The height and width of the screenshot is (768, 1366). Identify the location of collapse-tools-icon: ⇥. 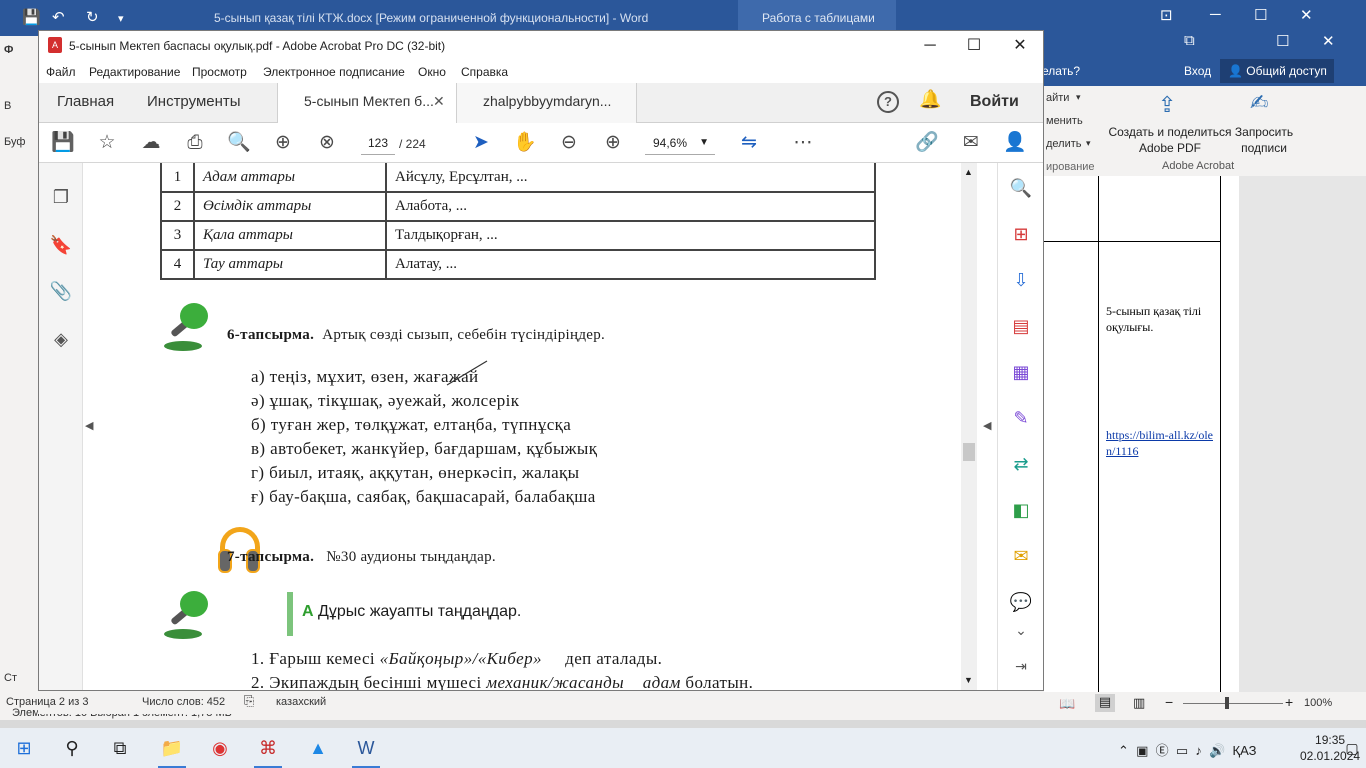
(1021, 666).